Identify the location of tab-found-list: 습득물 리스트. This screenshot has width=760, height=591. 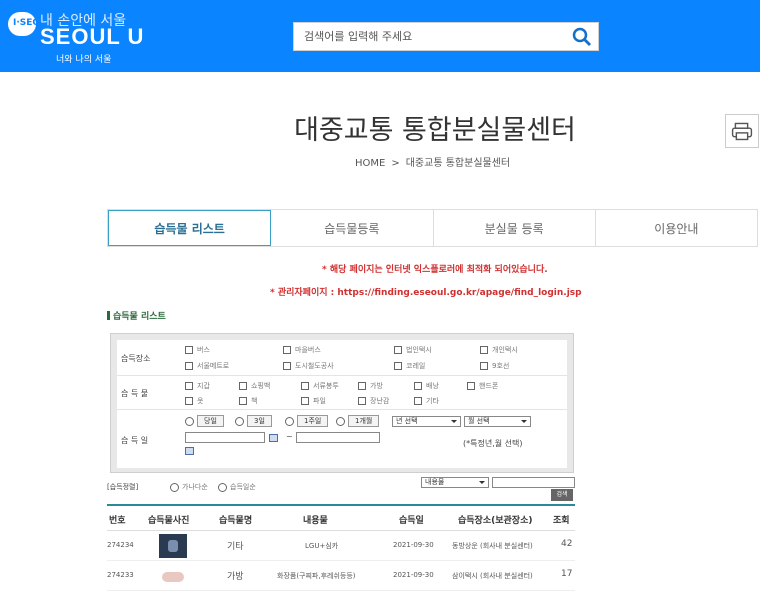
(190, 228).